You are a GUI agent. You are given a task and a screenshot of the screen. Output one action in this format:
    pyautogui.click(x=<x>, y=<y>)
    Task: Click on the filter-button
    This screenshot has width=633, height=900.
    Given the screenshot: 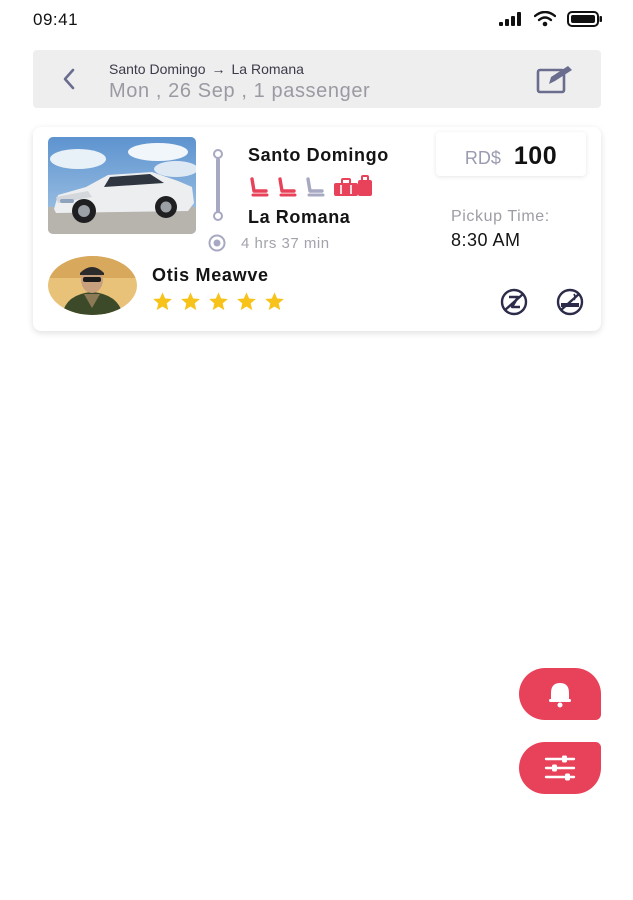 What is the action you would take?
    pyautogui.click(x=560, y=768)
    